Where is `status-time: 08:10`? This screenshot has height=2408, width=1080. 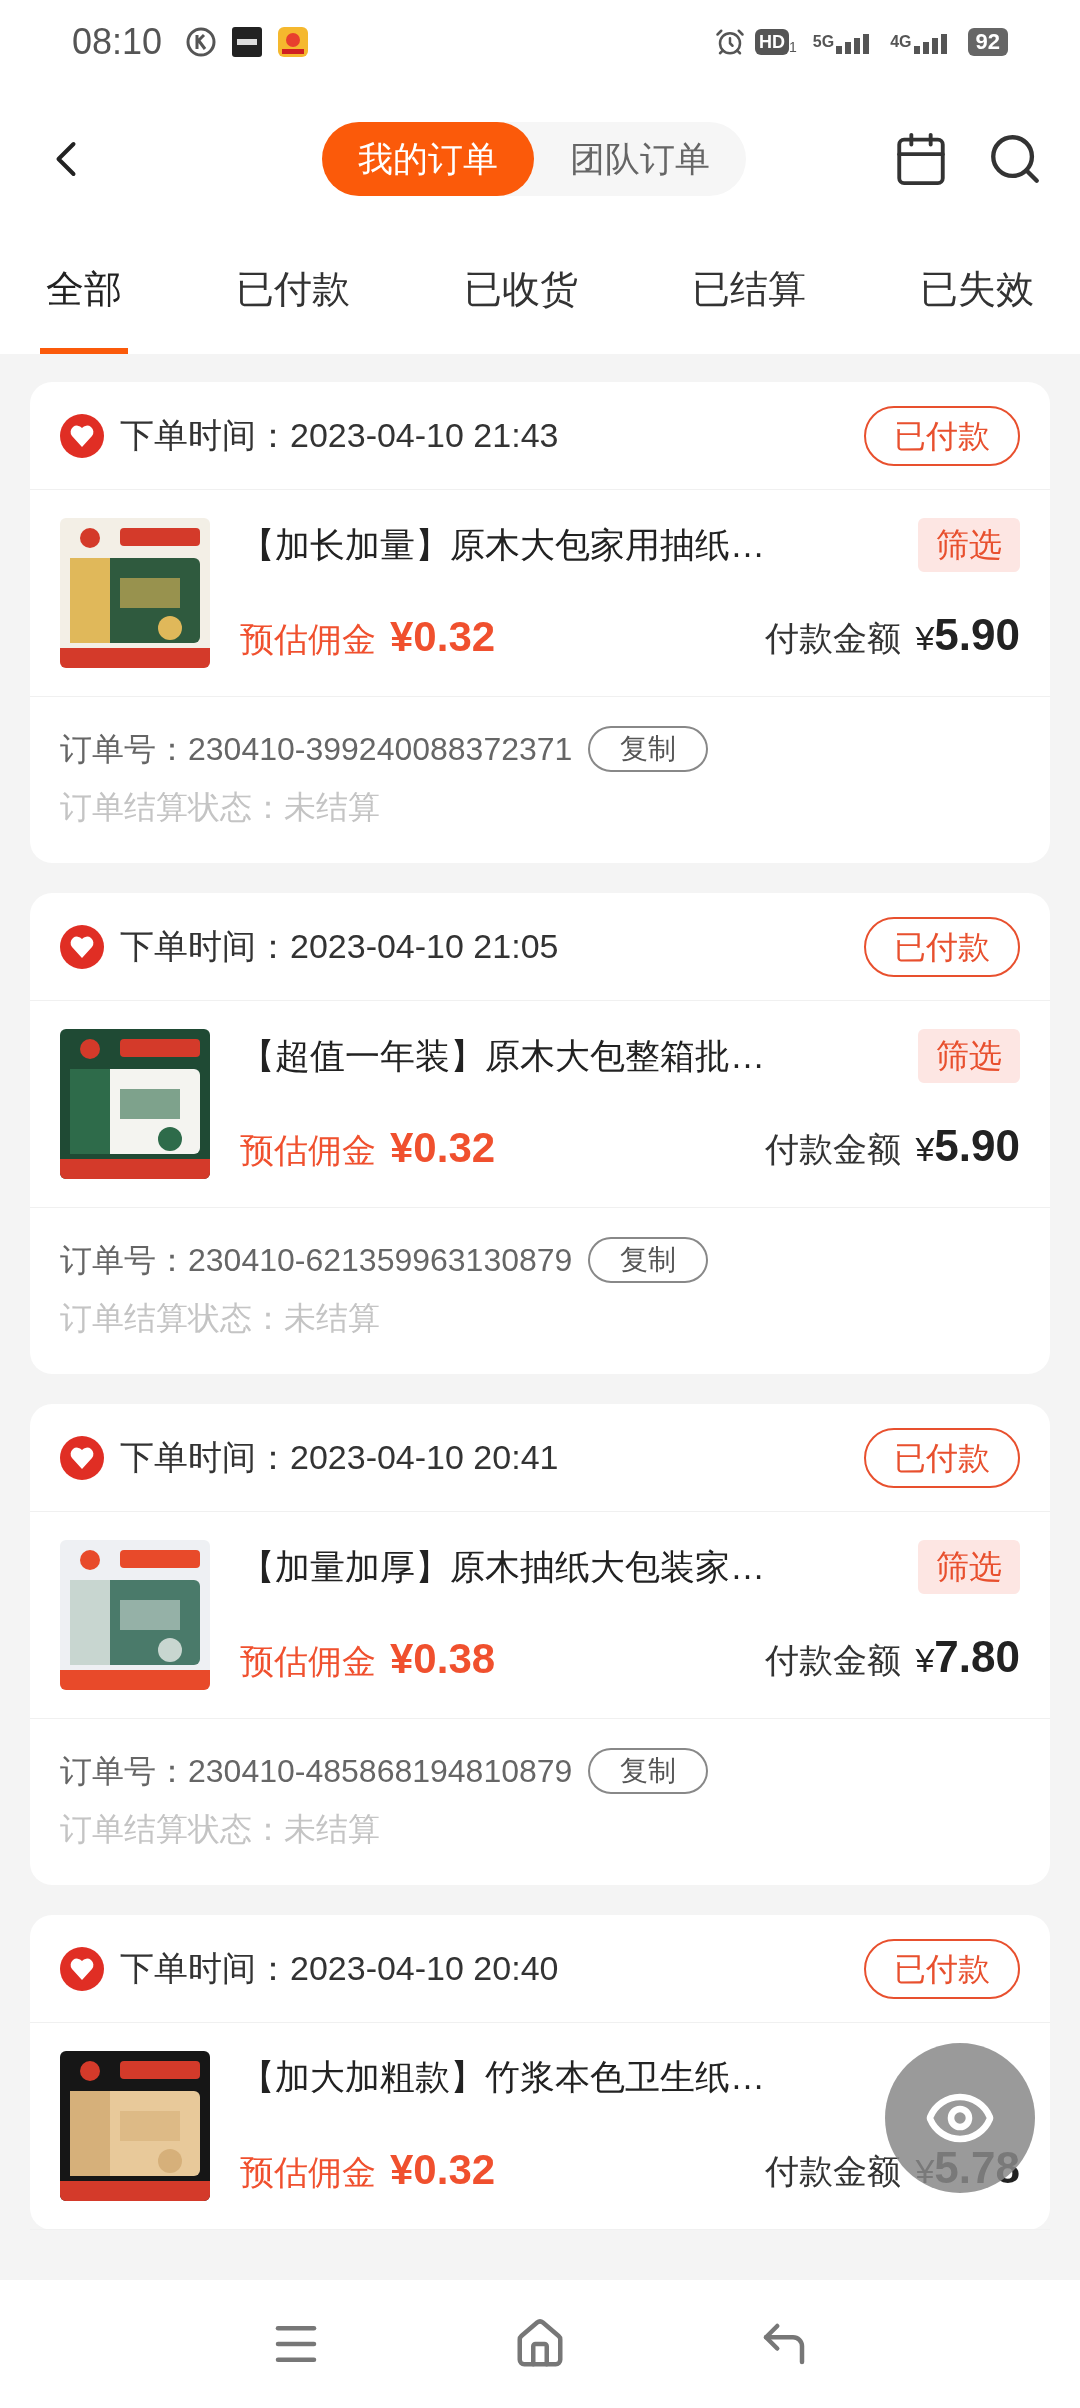 status-time: 08:10 is located at coordinates (117, 42).